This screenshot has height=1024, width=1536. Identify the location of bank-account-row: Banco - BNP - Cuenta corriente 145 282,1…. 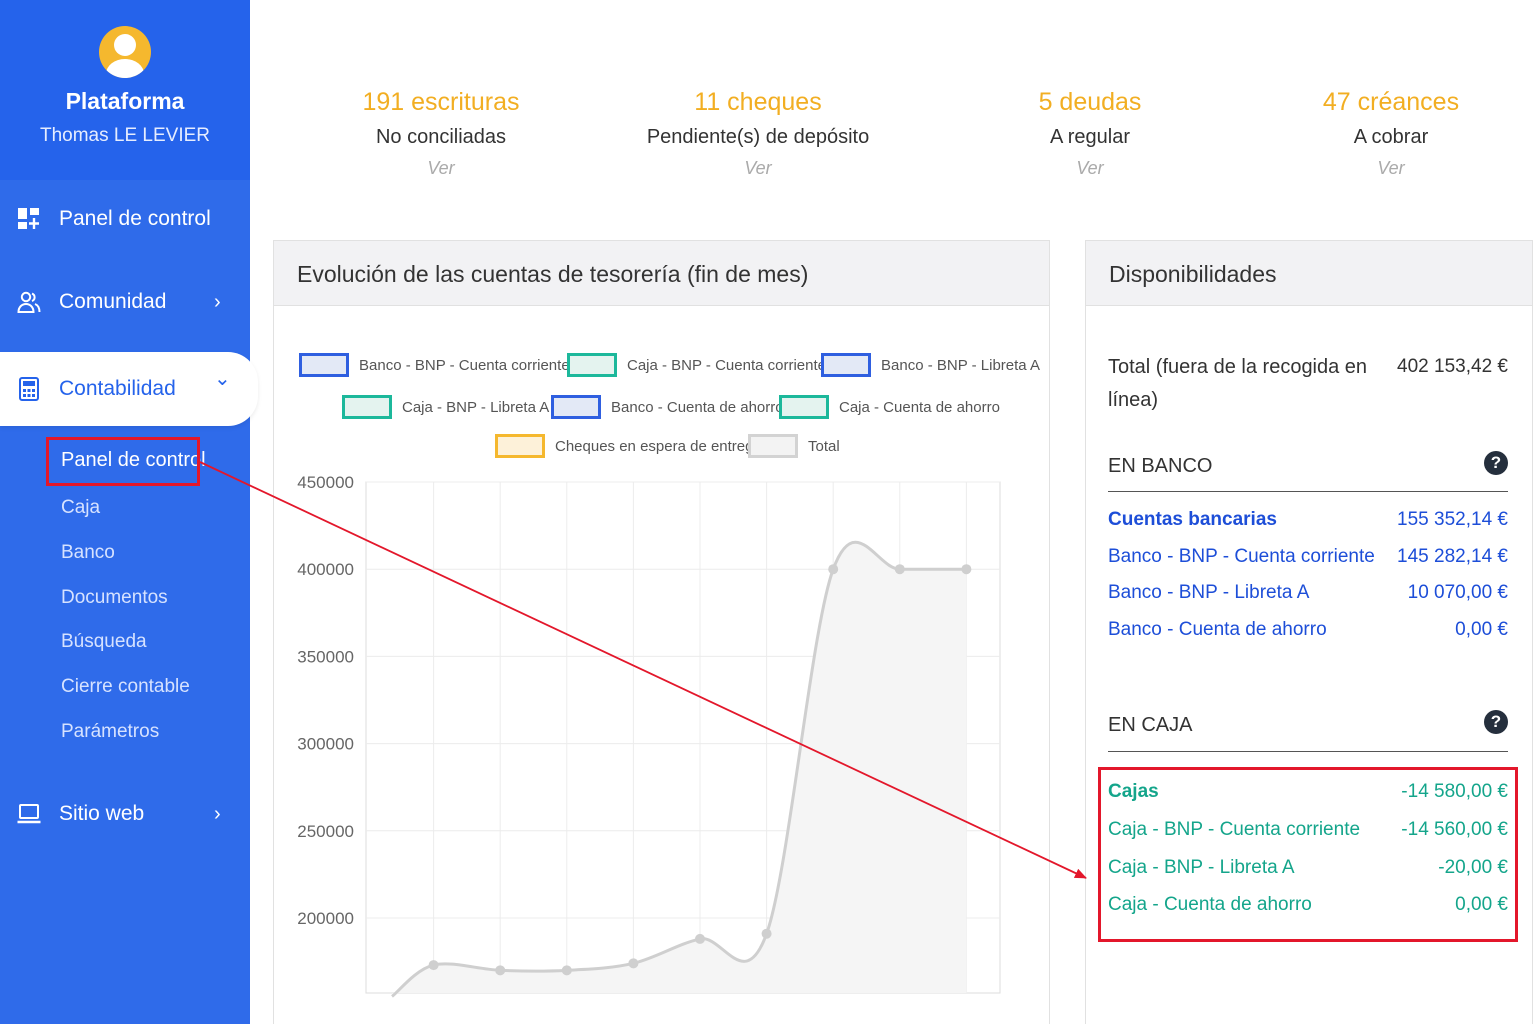
(1308, 558).